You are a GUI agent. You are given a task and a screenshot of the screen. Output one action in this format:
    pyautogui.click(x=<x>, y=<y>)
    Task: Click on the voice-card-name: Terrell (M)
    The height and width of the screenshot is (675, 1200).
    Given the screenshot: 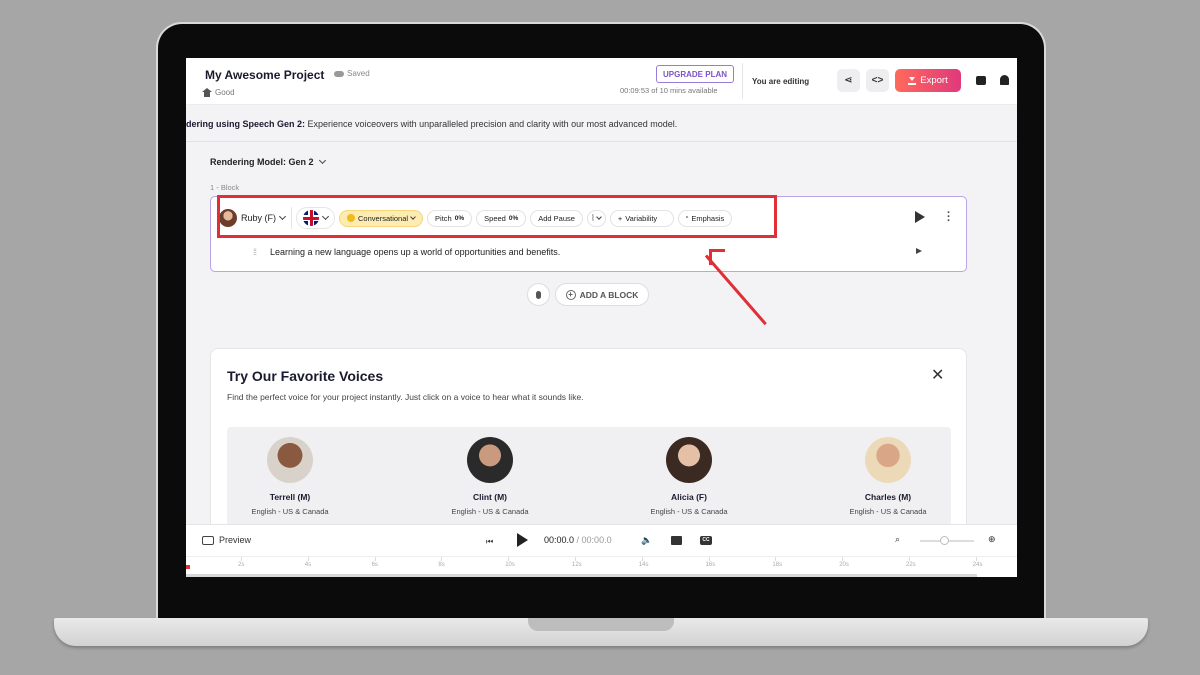 What is the action you would take?
    pyautogui.click(x=290, y=497)
    